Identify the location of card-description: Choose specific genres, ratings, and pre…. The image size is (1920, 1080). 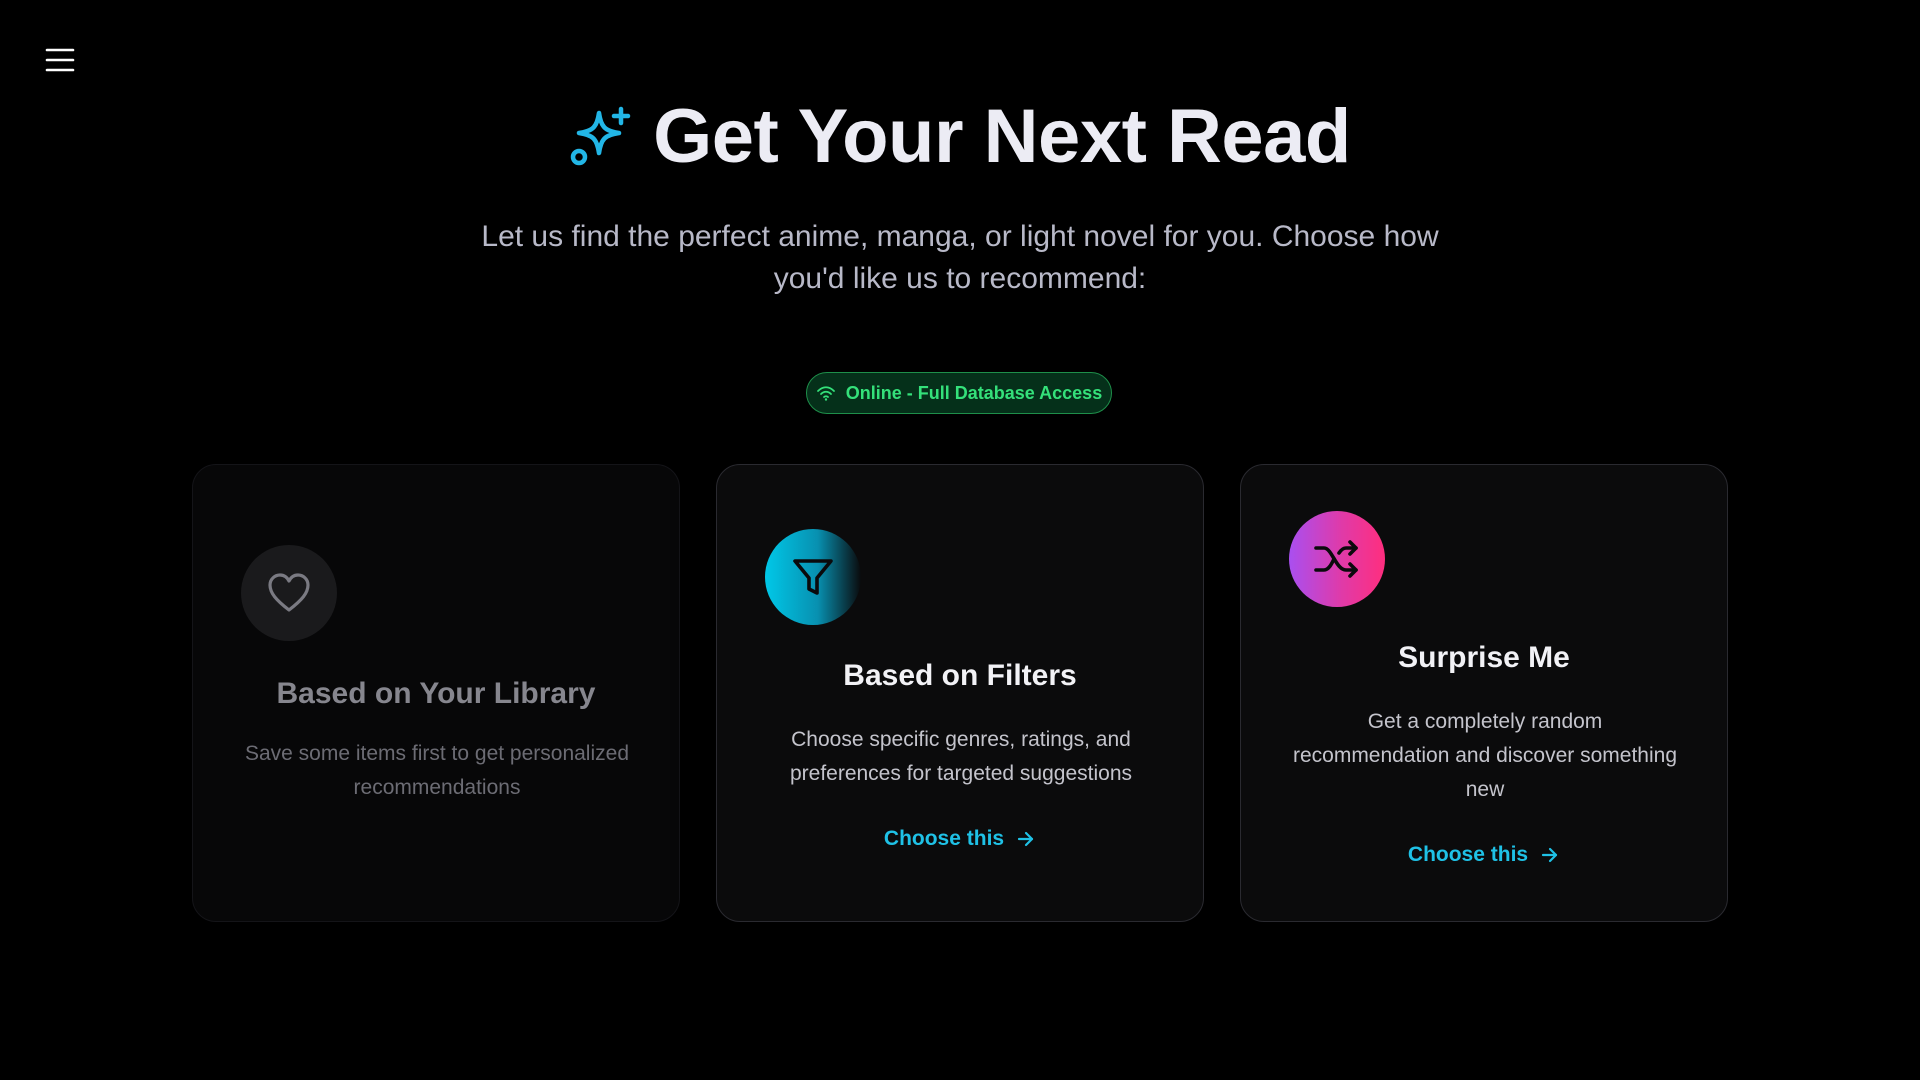
(961, 756).